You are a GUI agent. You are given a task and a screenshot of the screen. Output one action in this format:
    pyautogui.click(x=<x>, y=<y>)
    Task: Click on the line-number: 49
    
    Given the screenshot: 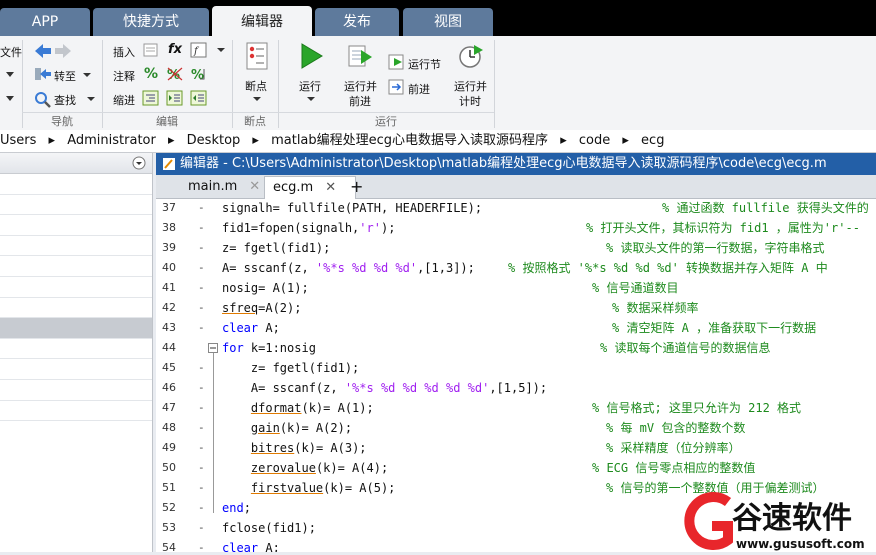 What is the action you would take?
    pyautogui.click(x=166, y=448)
    